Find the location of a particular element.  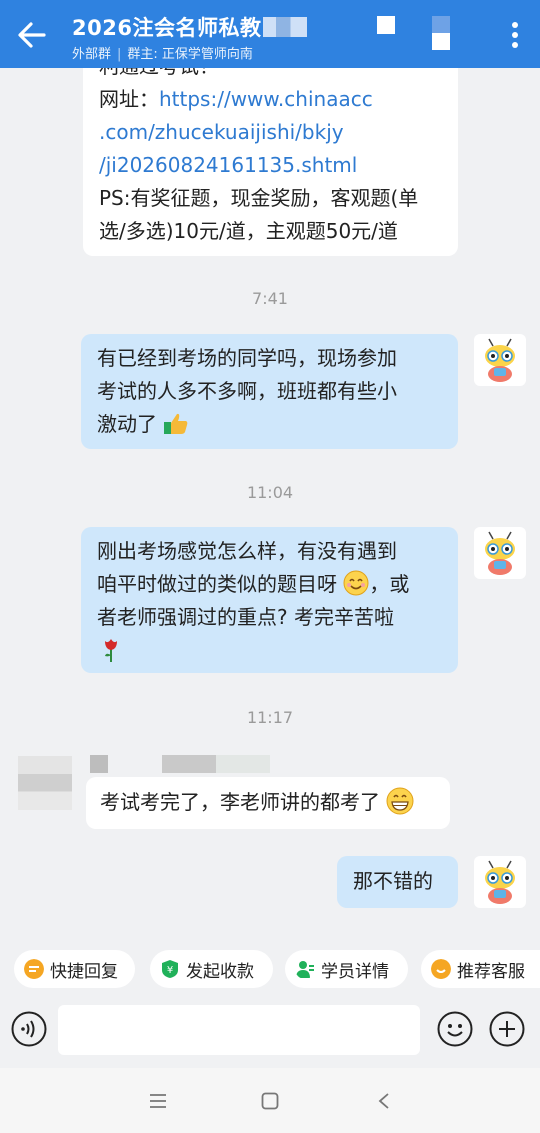

student-details-button: 学员详情 is located at coordinates (346, 969).